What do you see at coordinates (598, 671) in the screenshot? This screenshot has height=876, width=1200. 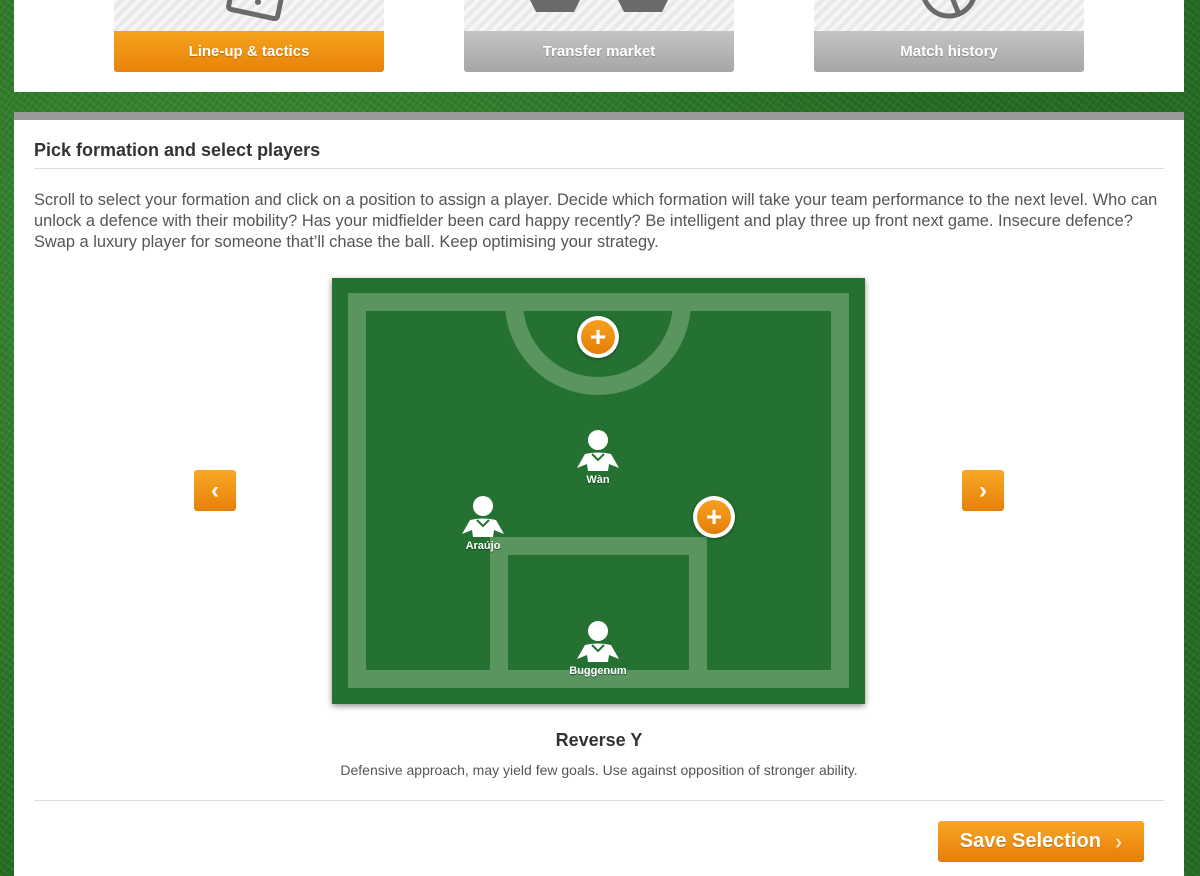 I see `player-name: Buggenum` at bounding box center [598, 671].